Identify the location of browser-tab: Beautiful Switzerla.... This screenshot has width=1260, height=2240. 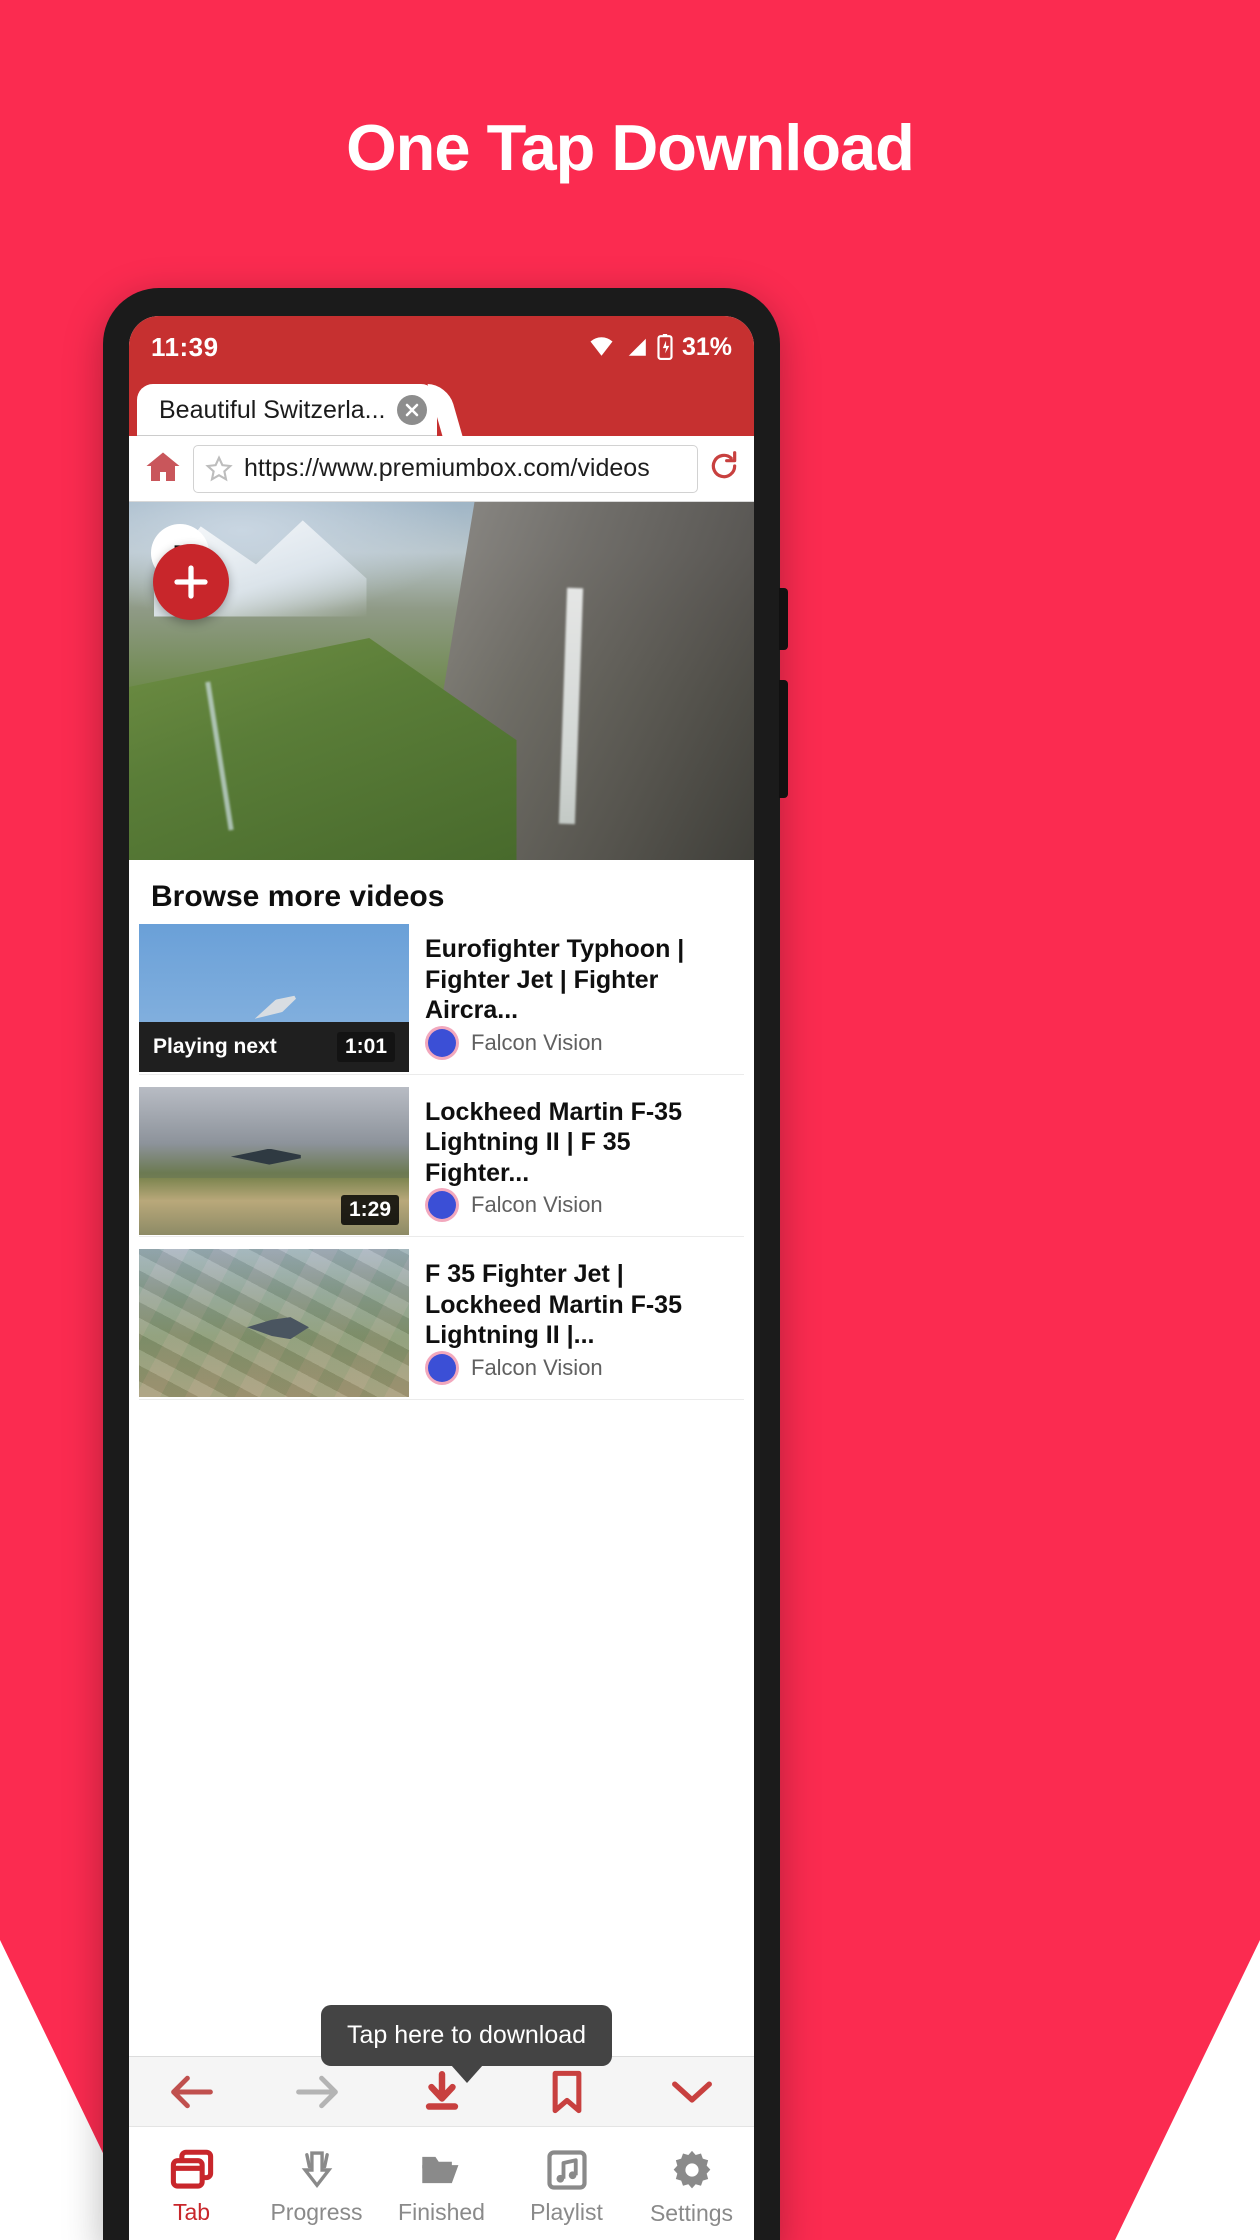
(287, 410).